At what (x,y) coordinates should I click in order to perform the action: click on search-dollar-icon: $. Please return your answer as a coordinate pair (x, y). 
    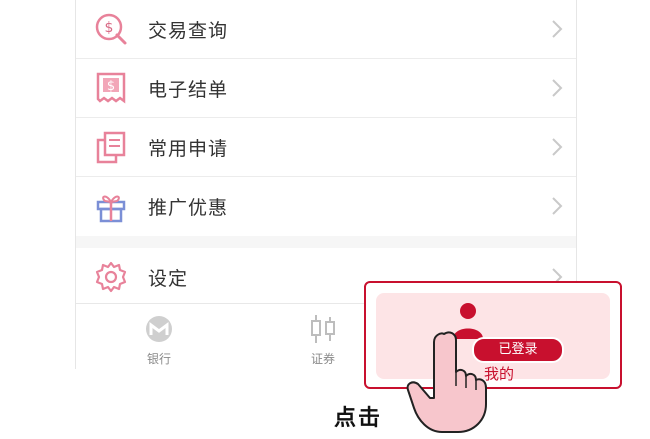
    Looking at the image, I should click on (111, 29).